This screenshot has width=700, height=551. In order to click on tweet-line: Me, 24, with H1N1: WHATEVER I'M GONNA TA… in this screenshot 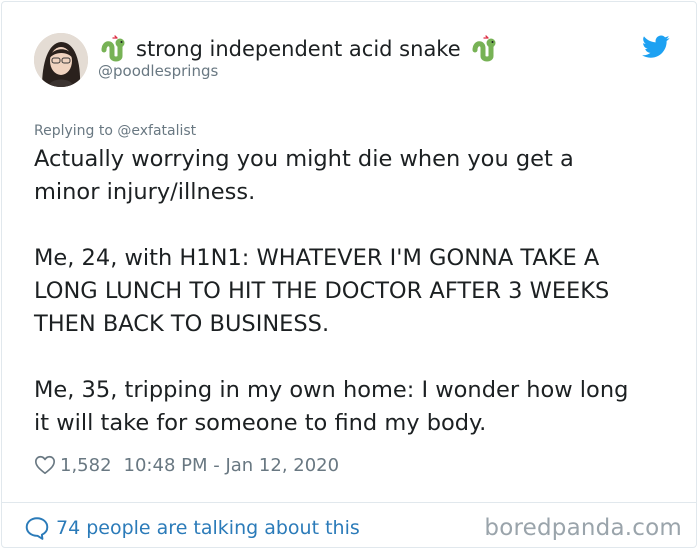, I will do `click(317, 258)`.